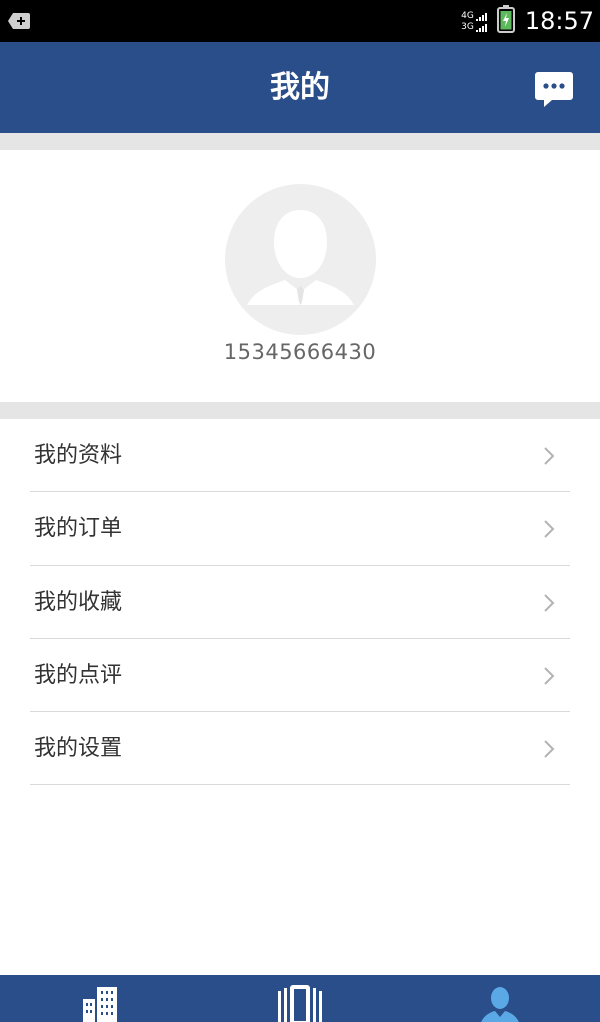 The height and width of the screenshot is (1022, 600). Describe the element at coordinates (300, 352) in the screenshot. I see `phone-number: 15345666430` at that location.